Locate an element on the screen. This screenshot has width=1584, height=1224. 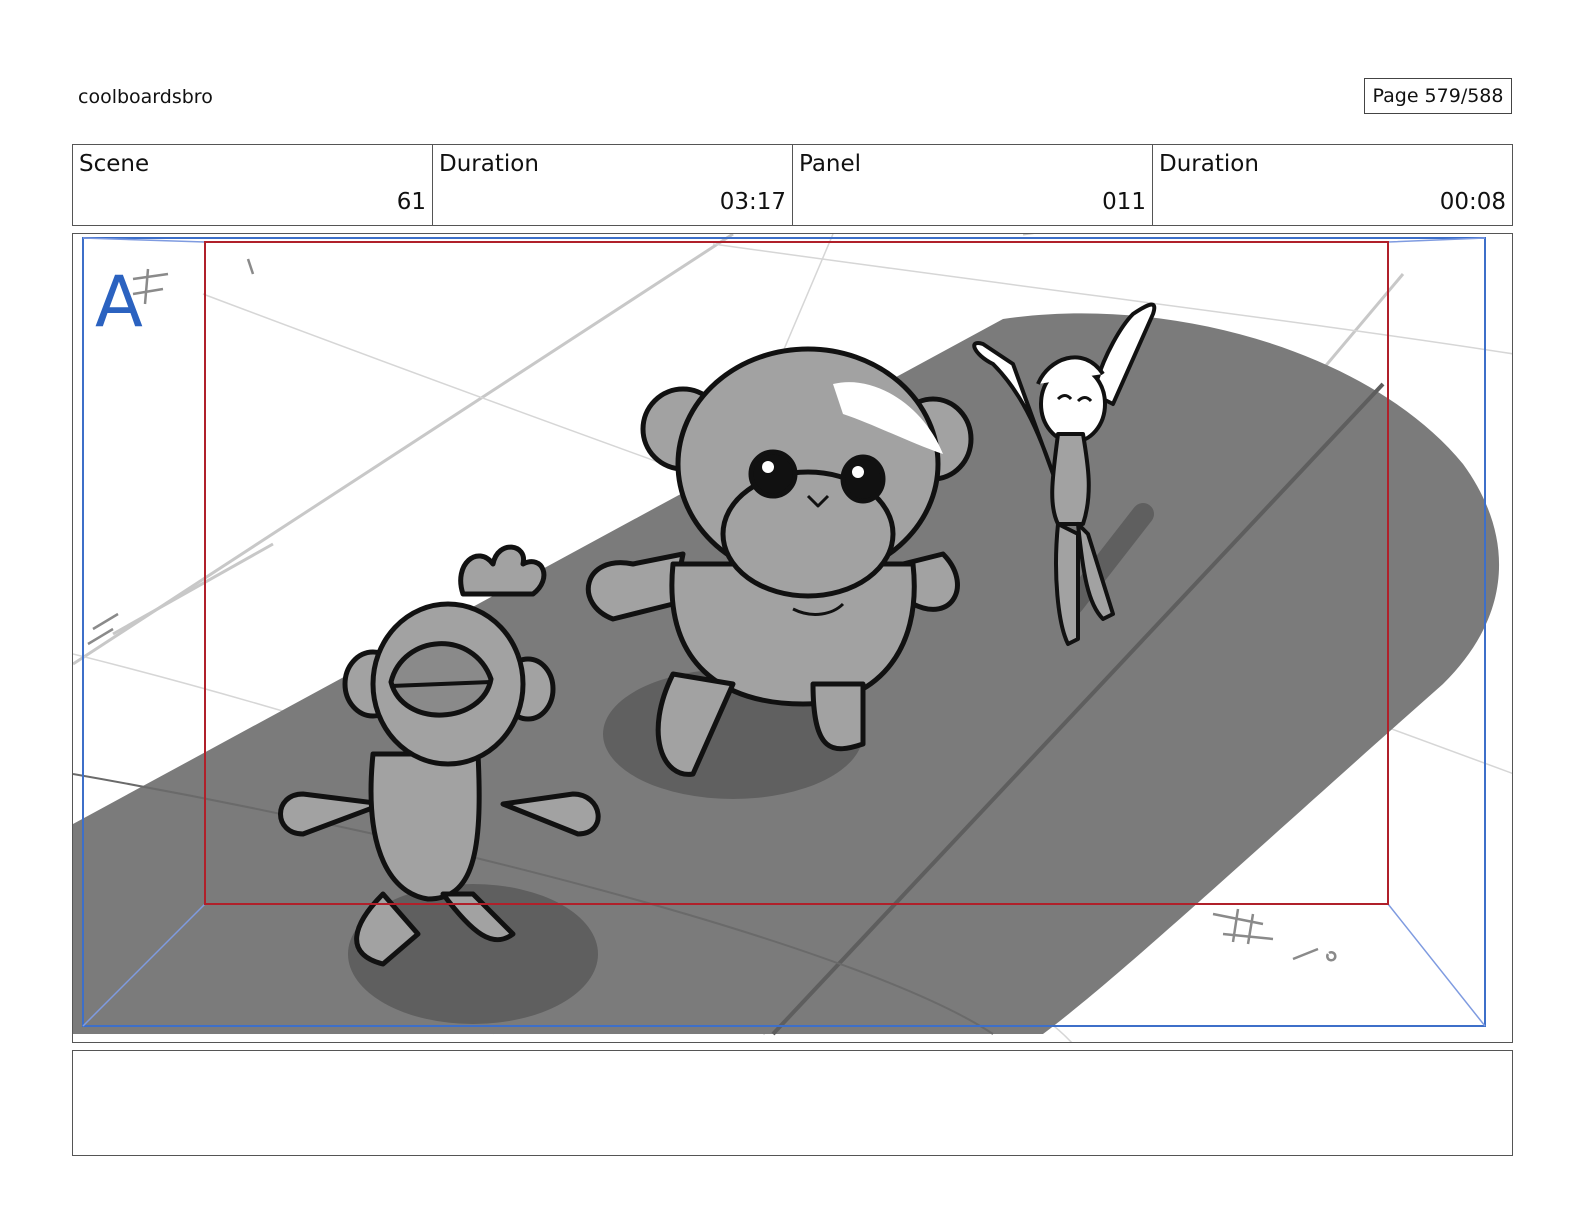
panel-value: 011 is located at coordinates (1124, 202).